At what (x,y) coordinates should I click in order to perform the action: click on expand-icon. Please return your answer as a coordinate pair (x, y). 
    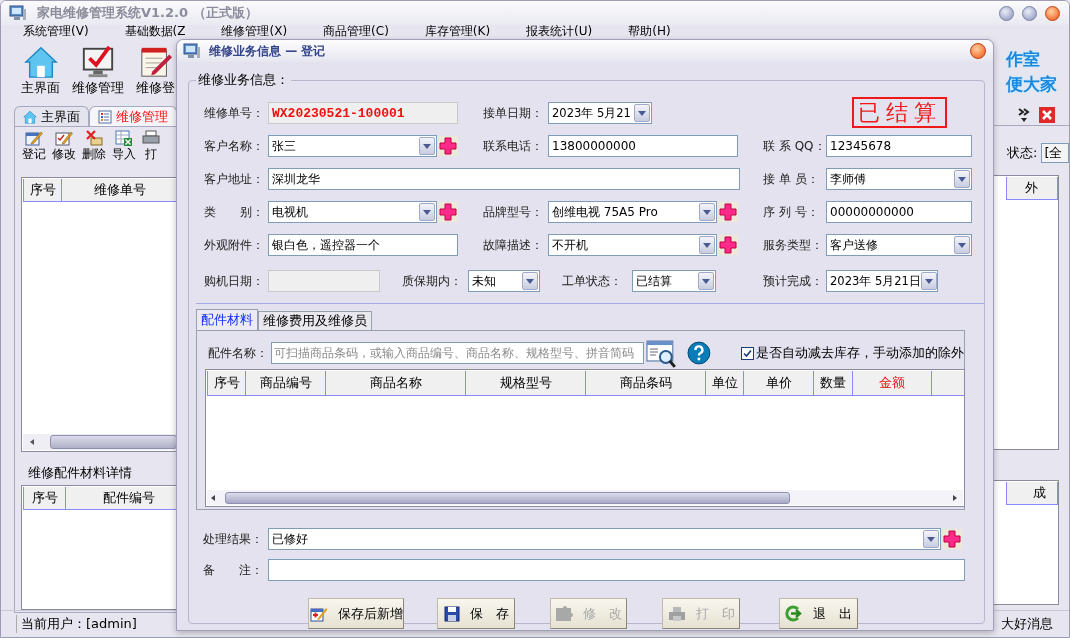
    Looking at the image, I should click on (1024, 115).